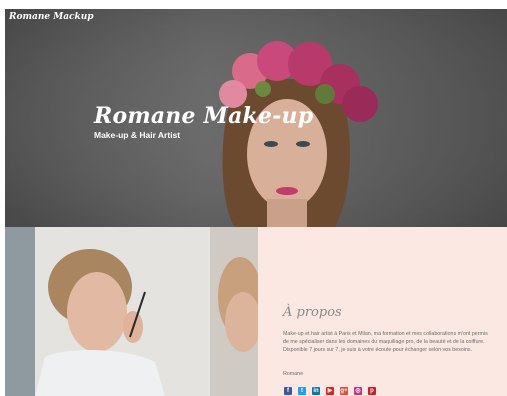 Image resolution: width=507 pixels, height=396 pixels. I want to click on linkedin-icon: in, so click(316, 391).